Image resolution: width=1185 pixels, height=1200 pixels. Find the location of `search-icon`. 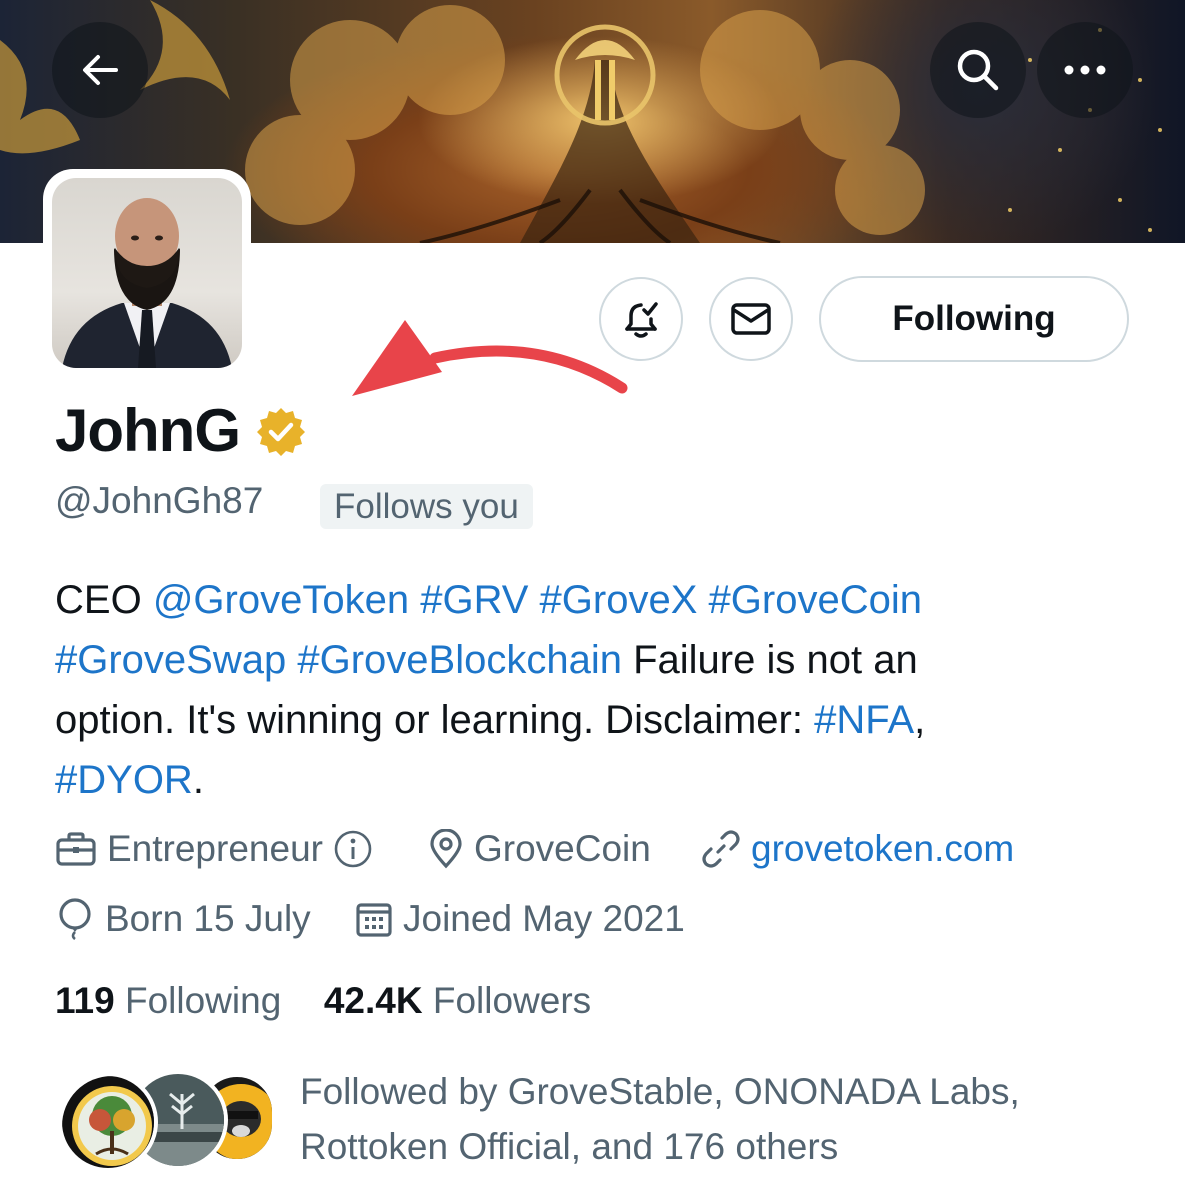

search-icon is located at coordinates (978, 70).